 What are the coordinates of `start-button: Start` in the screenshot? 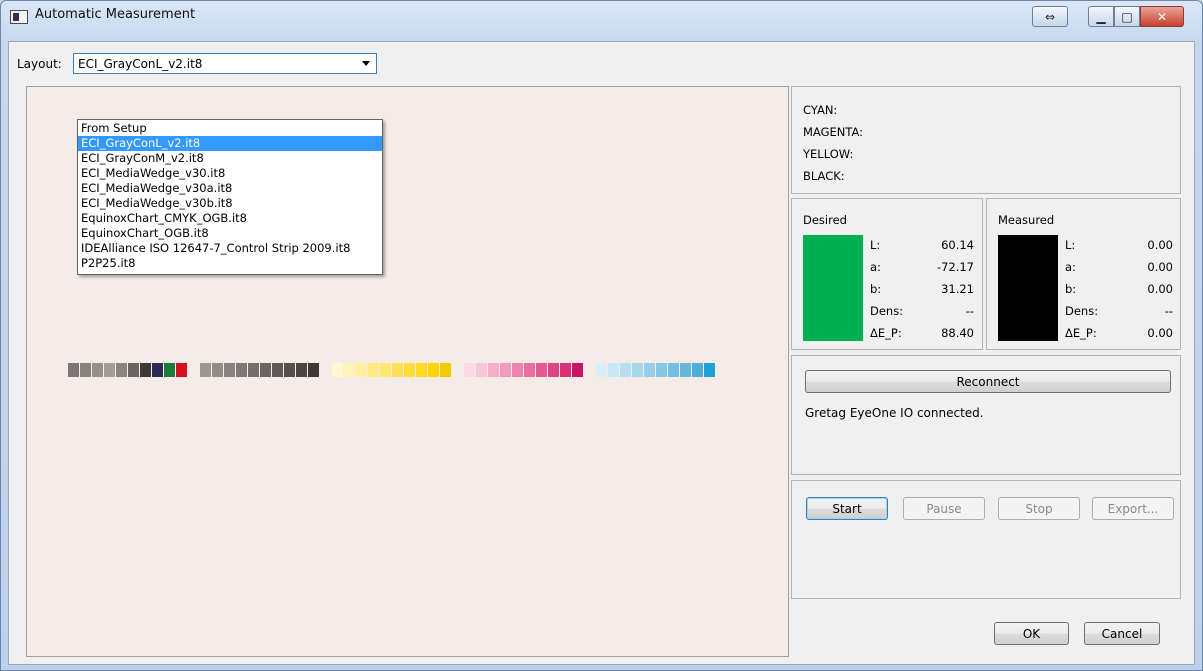 It's located at (847, 508).